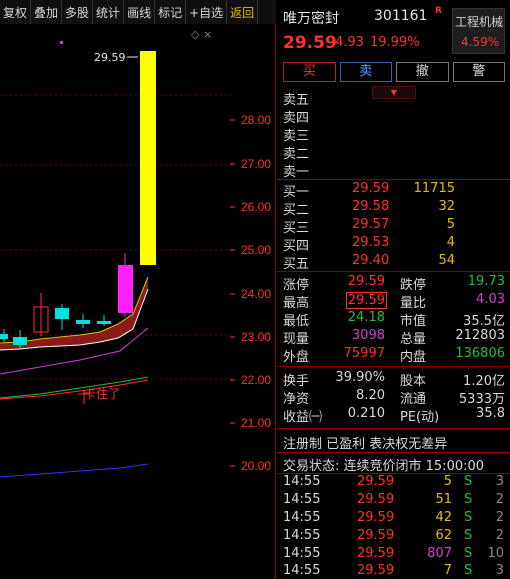 Image resolution: width=510 pixels, height=579 pixels. What do you see at coordinates (478, 72) in the screenshot?
I see `alert-button: 警` at bounding box center [478, 72].